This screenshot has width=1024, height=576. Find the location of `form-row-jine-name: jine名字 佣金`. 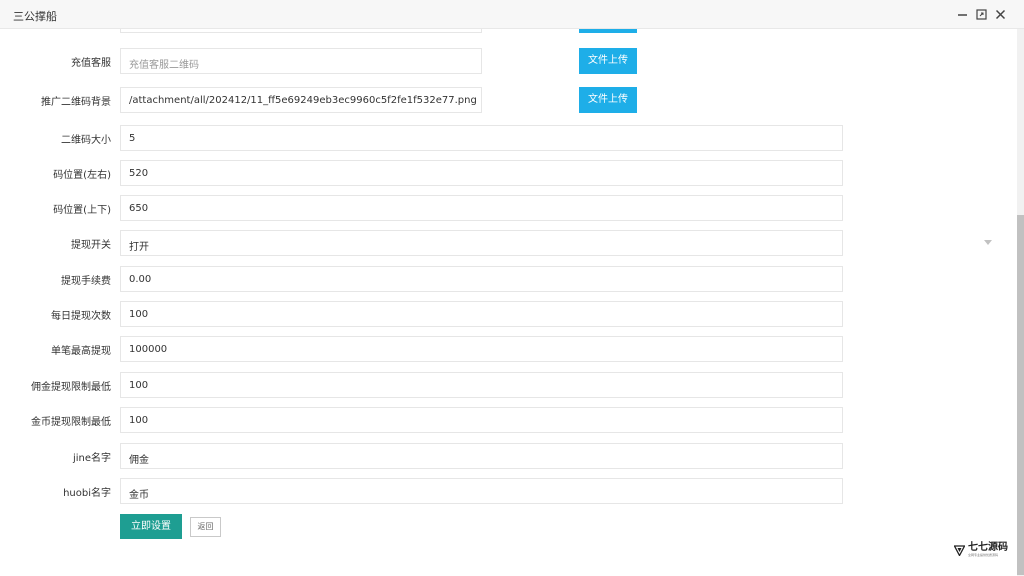

form-row-jine-name: jine名字 佣金 is located at coordinates (508, 456).